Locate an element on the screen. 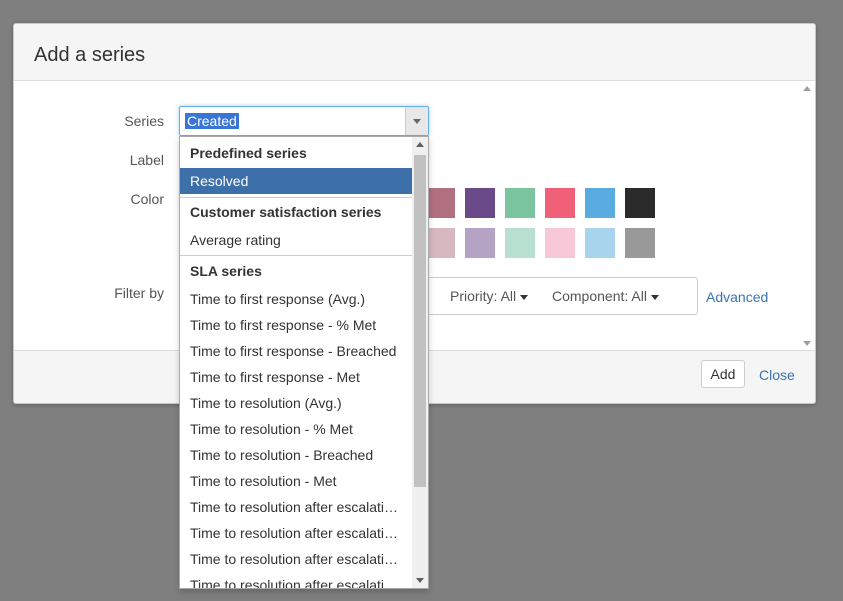 This screenshot has width=843, height=601. dropdown-scrollbar is located at coordinates (420, 362).